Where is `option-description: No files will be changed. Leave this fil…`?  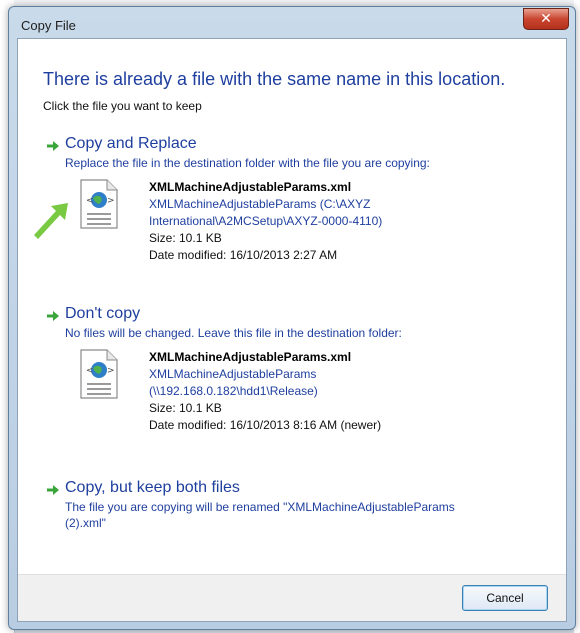
option-description: No files will be changed. Leave this fil… is located at coordinates (233, 333).